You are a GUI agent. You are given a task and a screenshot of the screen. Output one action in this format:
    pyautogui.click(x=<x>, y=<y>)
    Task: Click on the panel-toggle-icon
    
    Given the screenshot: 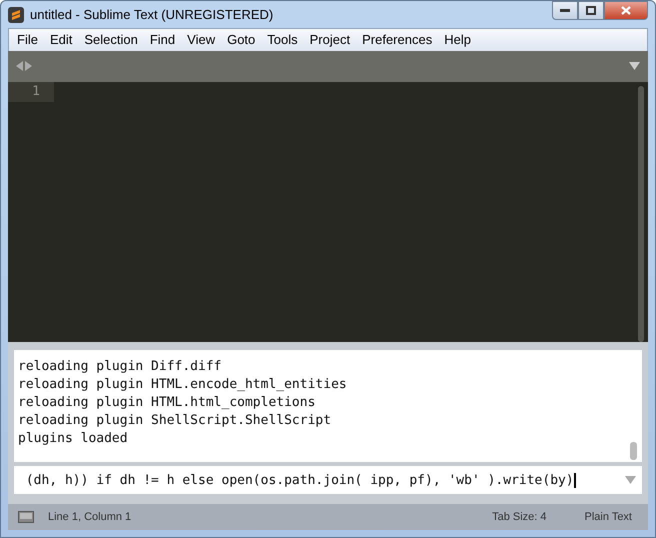 What is the action you would take?
    pyautogui.click(x=26, y=517)
    